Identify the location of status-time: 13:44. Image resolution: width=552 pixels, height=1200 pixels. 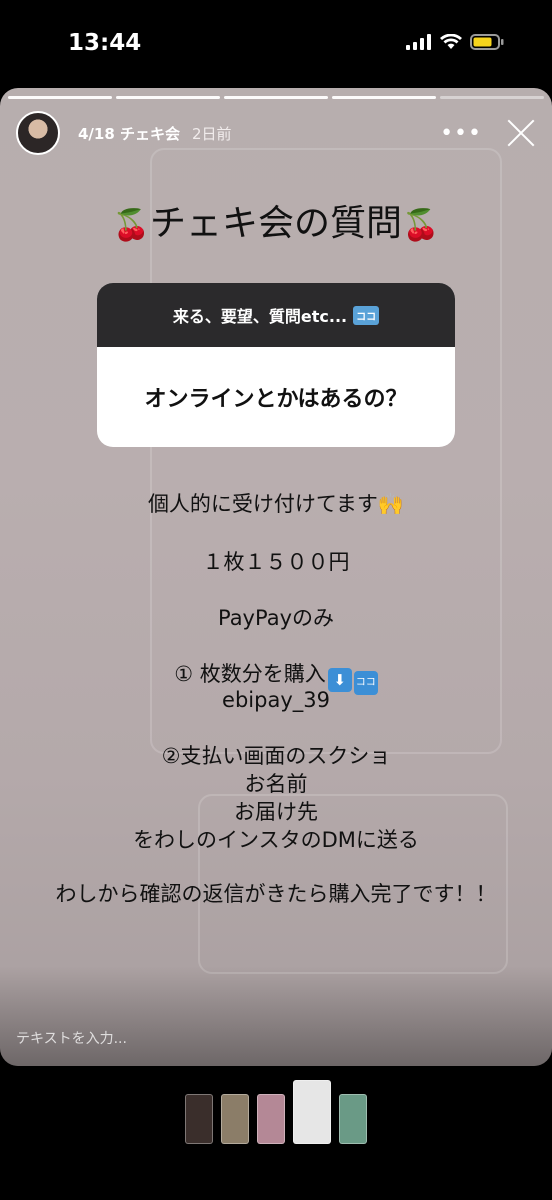
(105, 43).